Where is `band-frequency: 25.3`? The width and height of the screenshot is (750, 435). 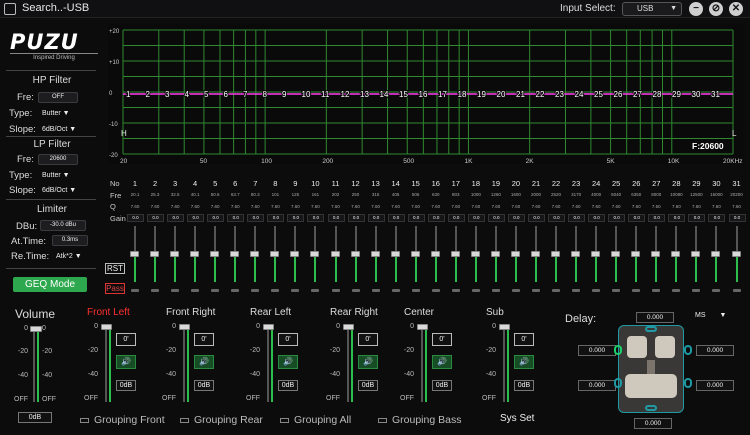
band-frequency: 25.3 is located at coordinates (155, 194).